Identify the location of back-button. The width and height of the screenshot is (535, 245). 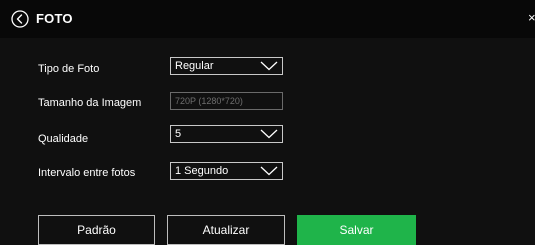
(20, 19).